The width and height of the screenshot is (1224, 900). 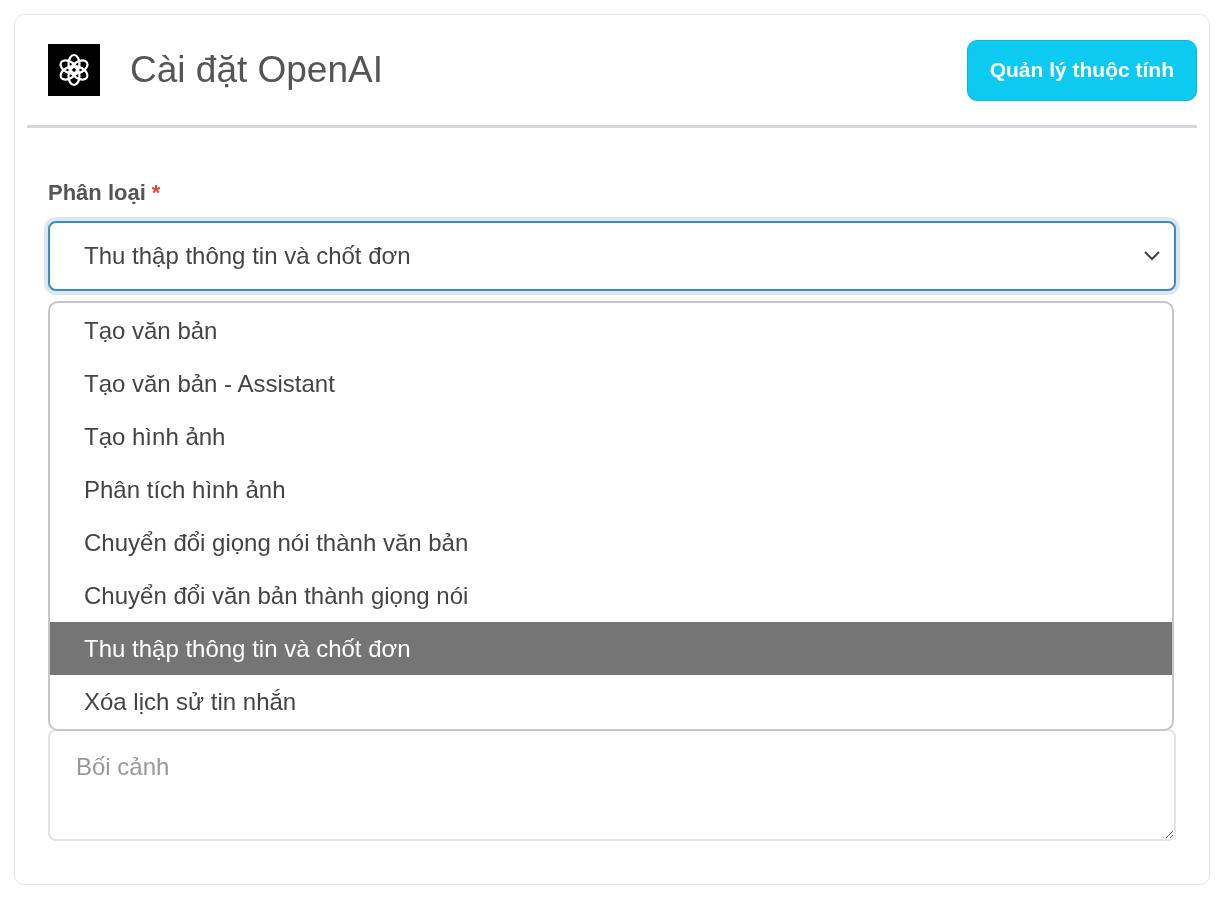 I want to click on dropdown-option: Xóa lịch sử tin nhắn, so click(x=611, y=701).